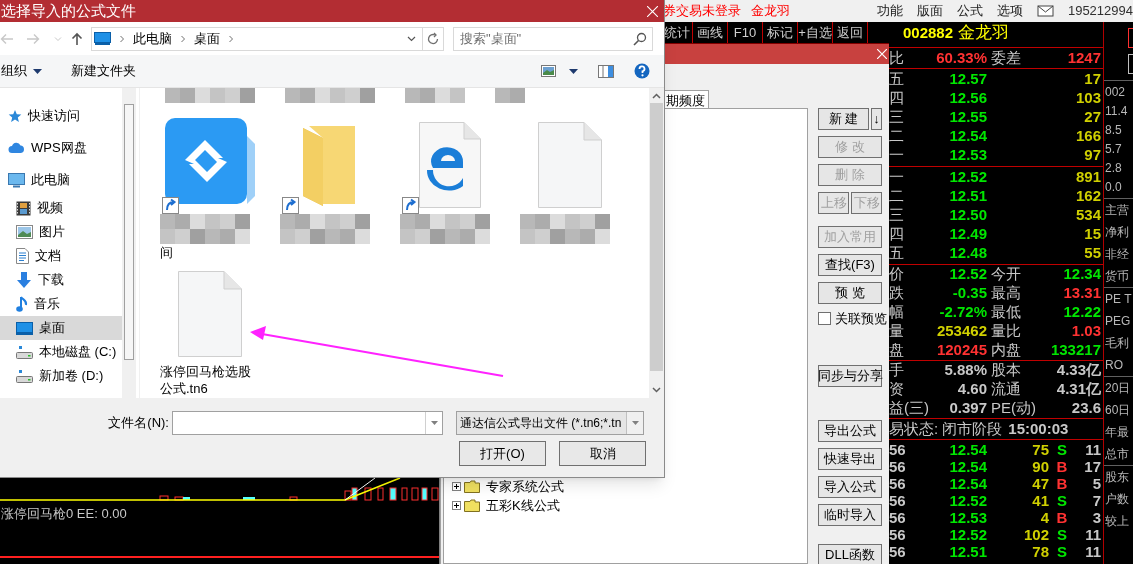 The height and width of the screenshot is (564, 1133). What do you see at coordinates (1116, 111) in the screenshot?
I see `side-info-text: 11.4` at bounding box center [1116, 111].